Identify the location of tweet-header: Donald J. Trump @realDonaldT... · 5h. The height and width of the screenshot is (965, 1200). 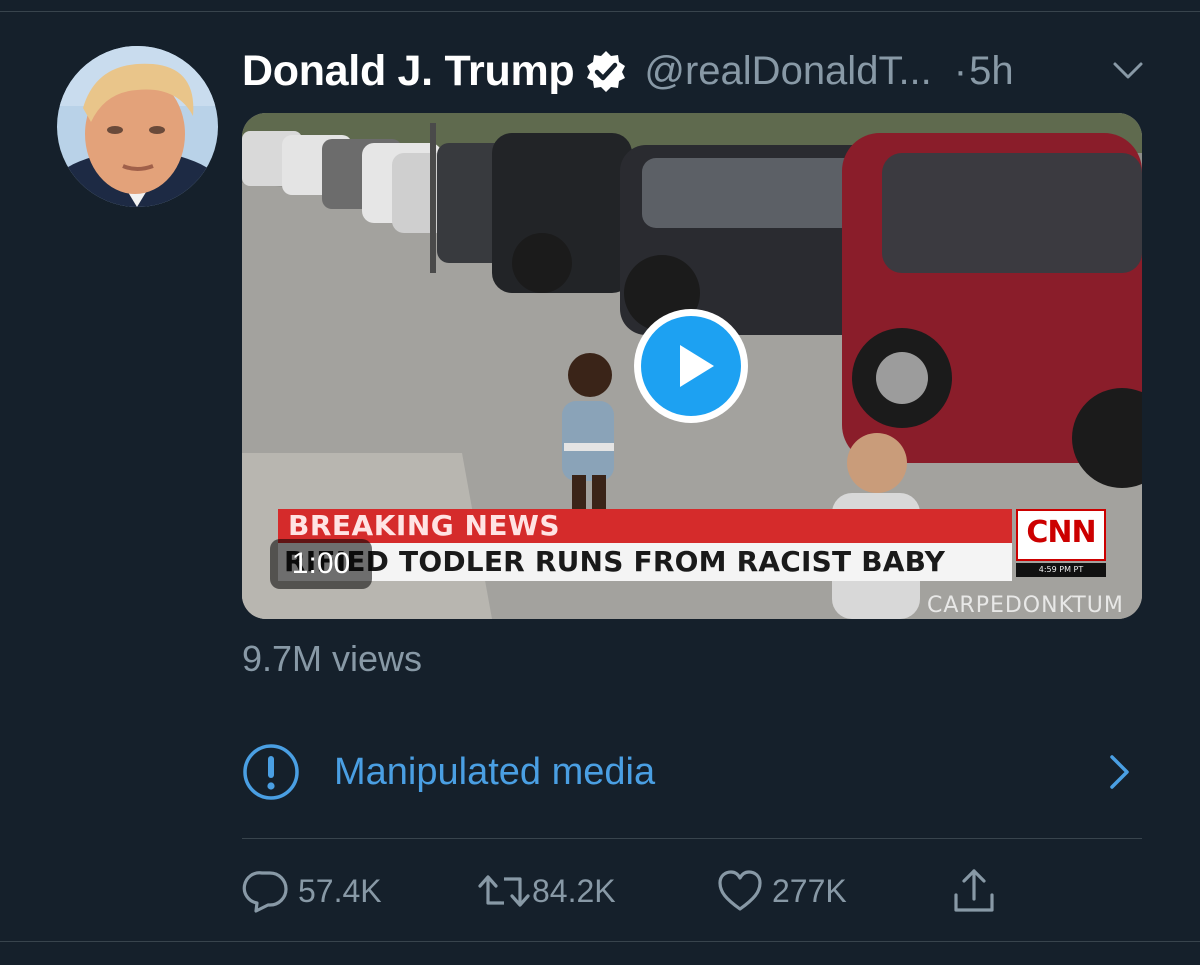
(702, 71).